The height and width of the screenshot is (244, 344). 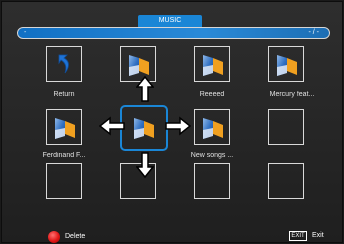 I want to click on playback-progress-bar: - - / -, so click(x=173, y=33).